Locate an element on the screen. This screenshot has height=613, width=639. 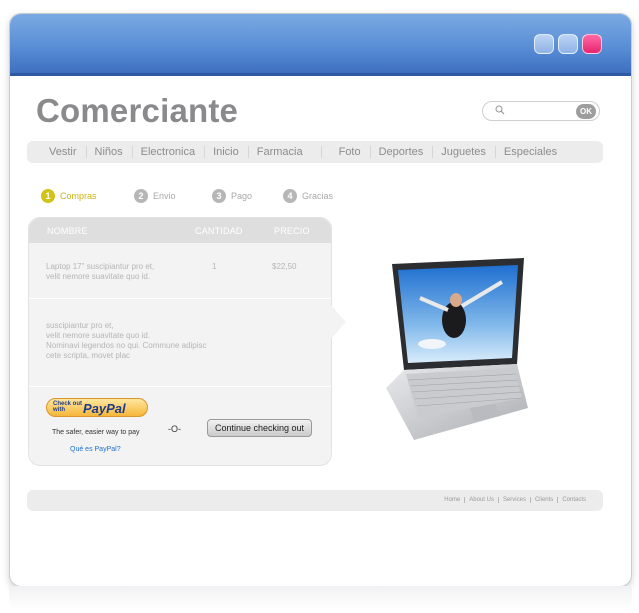
footer-bar: Home About Us Services Clients Contacts is located at coordinates (315, 500).